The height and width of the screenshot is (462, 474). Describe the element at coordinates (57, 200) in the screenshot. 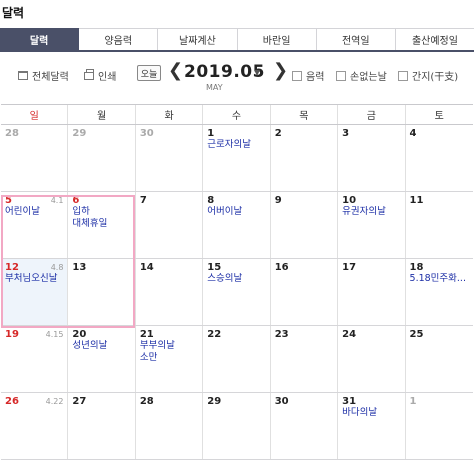

I see `lunar-date: 4.1` at that location.